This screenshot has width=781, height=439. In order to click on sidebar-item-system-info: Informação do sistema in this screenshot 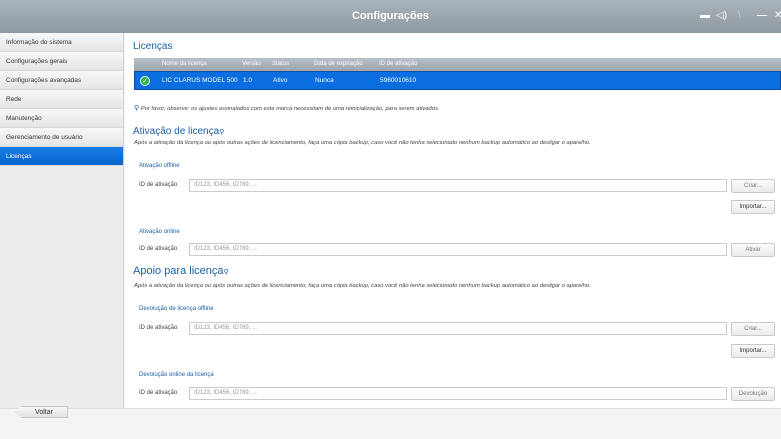, I will do `click(61, 42)`.